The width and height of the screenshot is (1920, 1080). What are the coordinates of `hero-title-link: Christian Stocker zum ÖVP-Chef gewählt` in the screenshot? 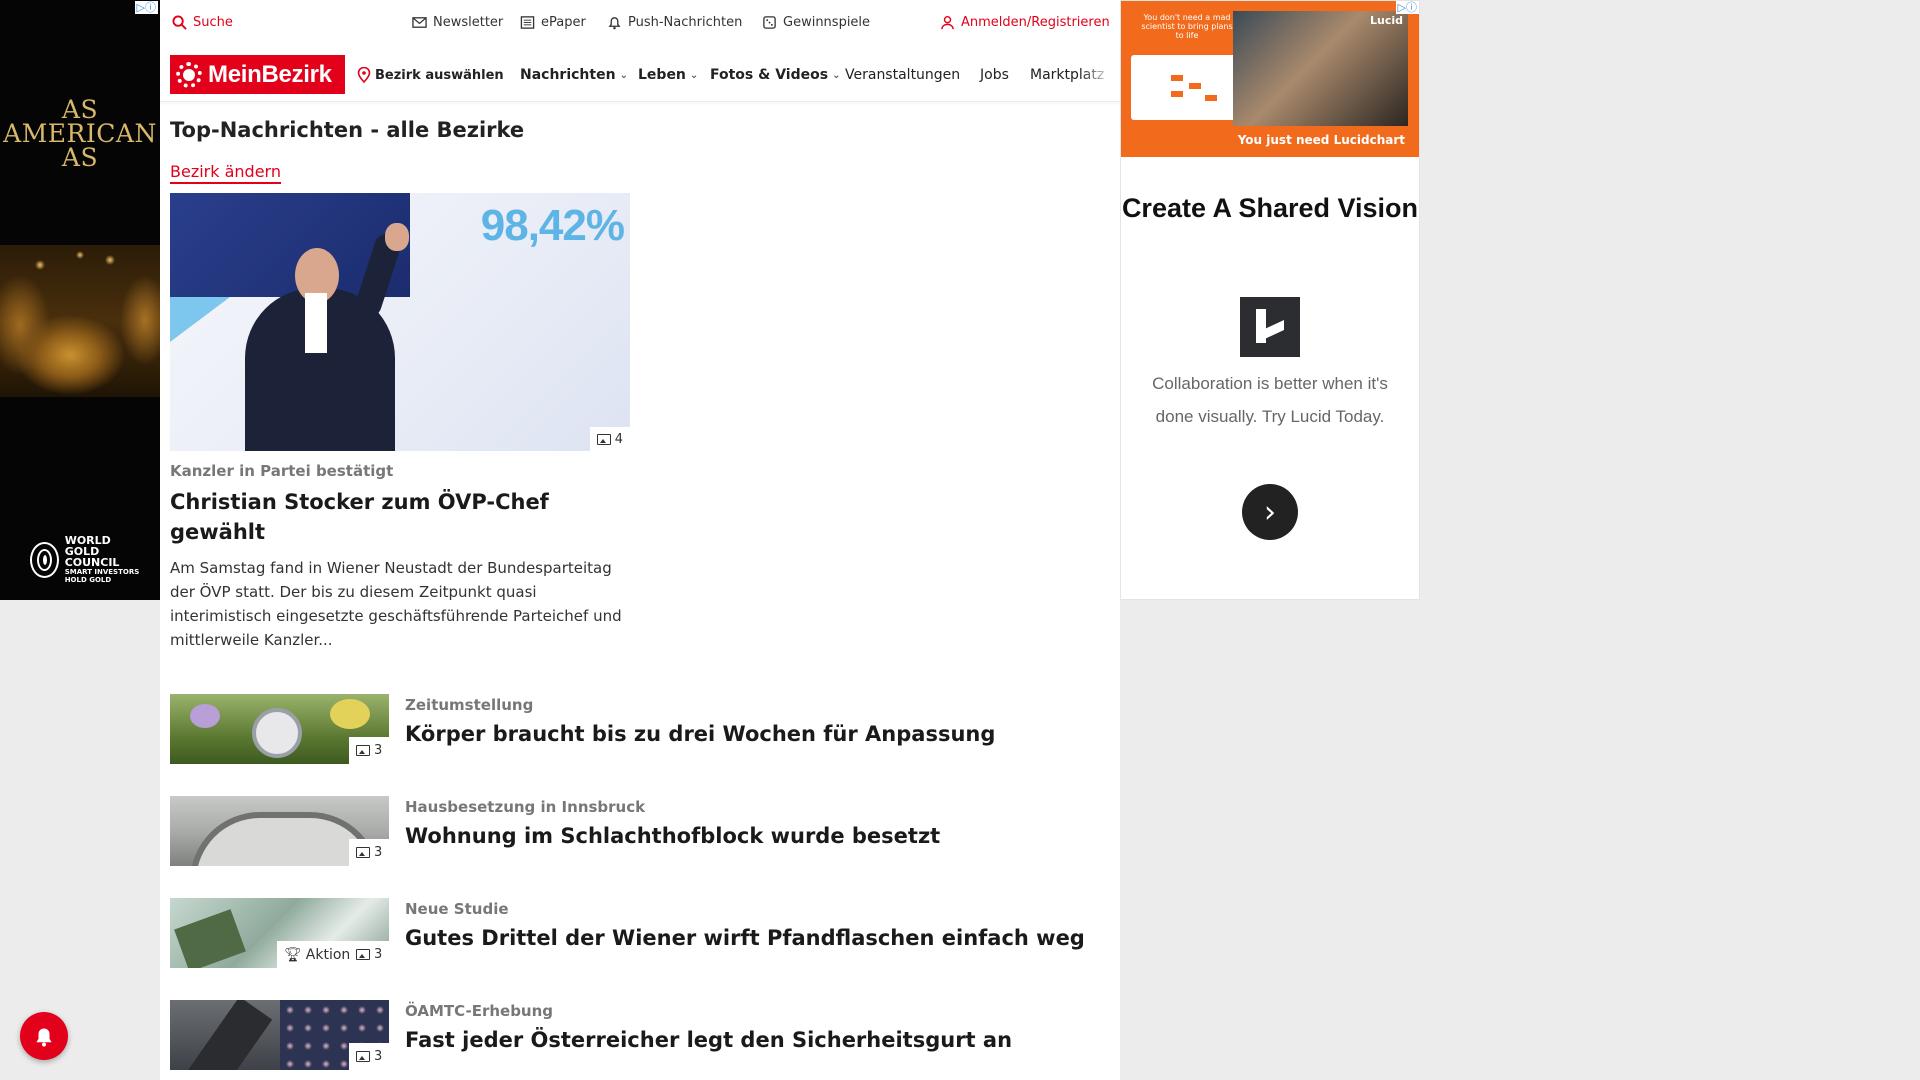 It's located at (380, 517).